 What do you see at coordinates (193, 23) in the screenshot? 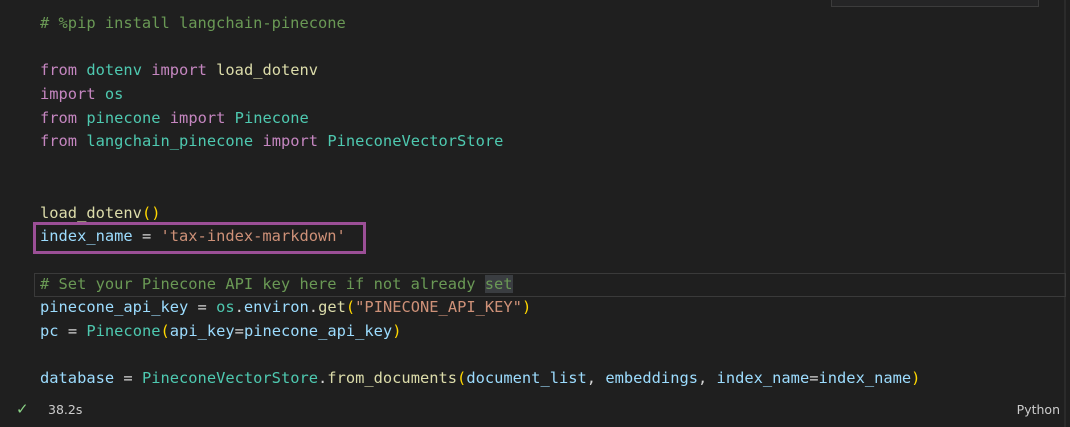
I see `code-token: # %pip install langchain-pinecone` at bounding box center [193, 23].